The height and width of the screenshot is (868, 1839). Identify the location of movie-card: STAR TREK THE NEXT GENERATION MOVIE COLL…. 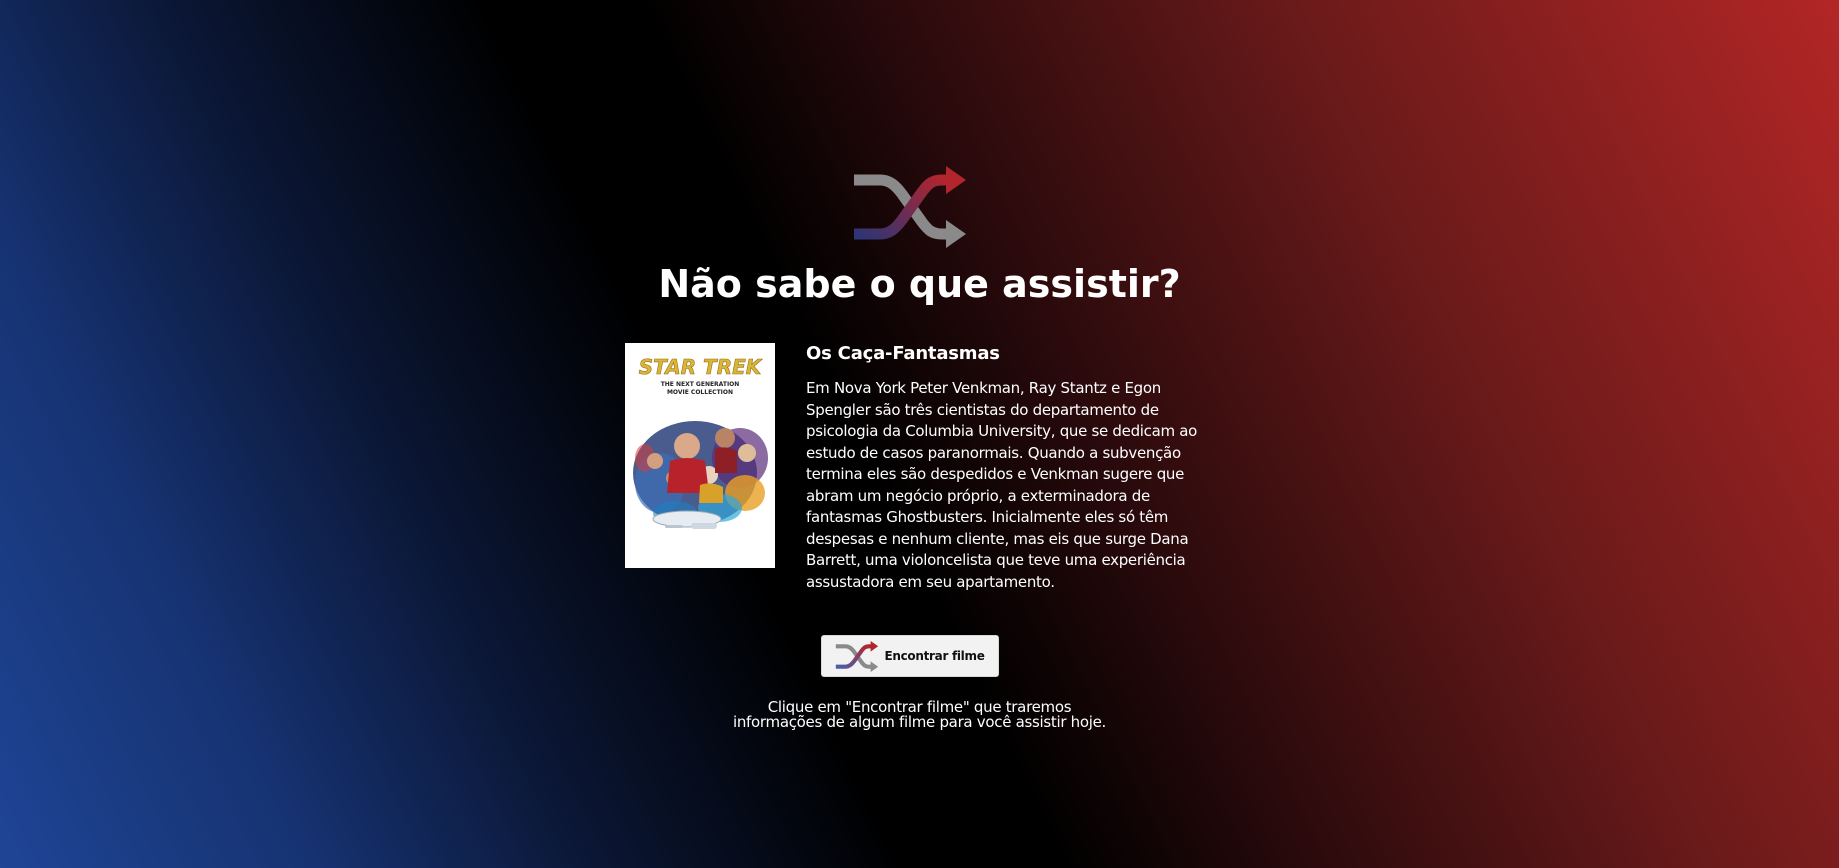
(911, 479).